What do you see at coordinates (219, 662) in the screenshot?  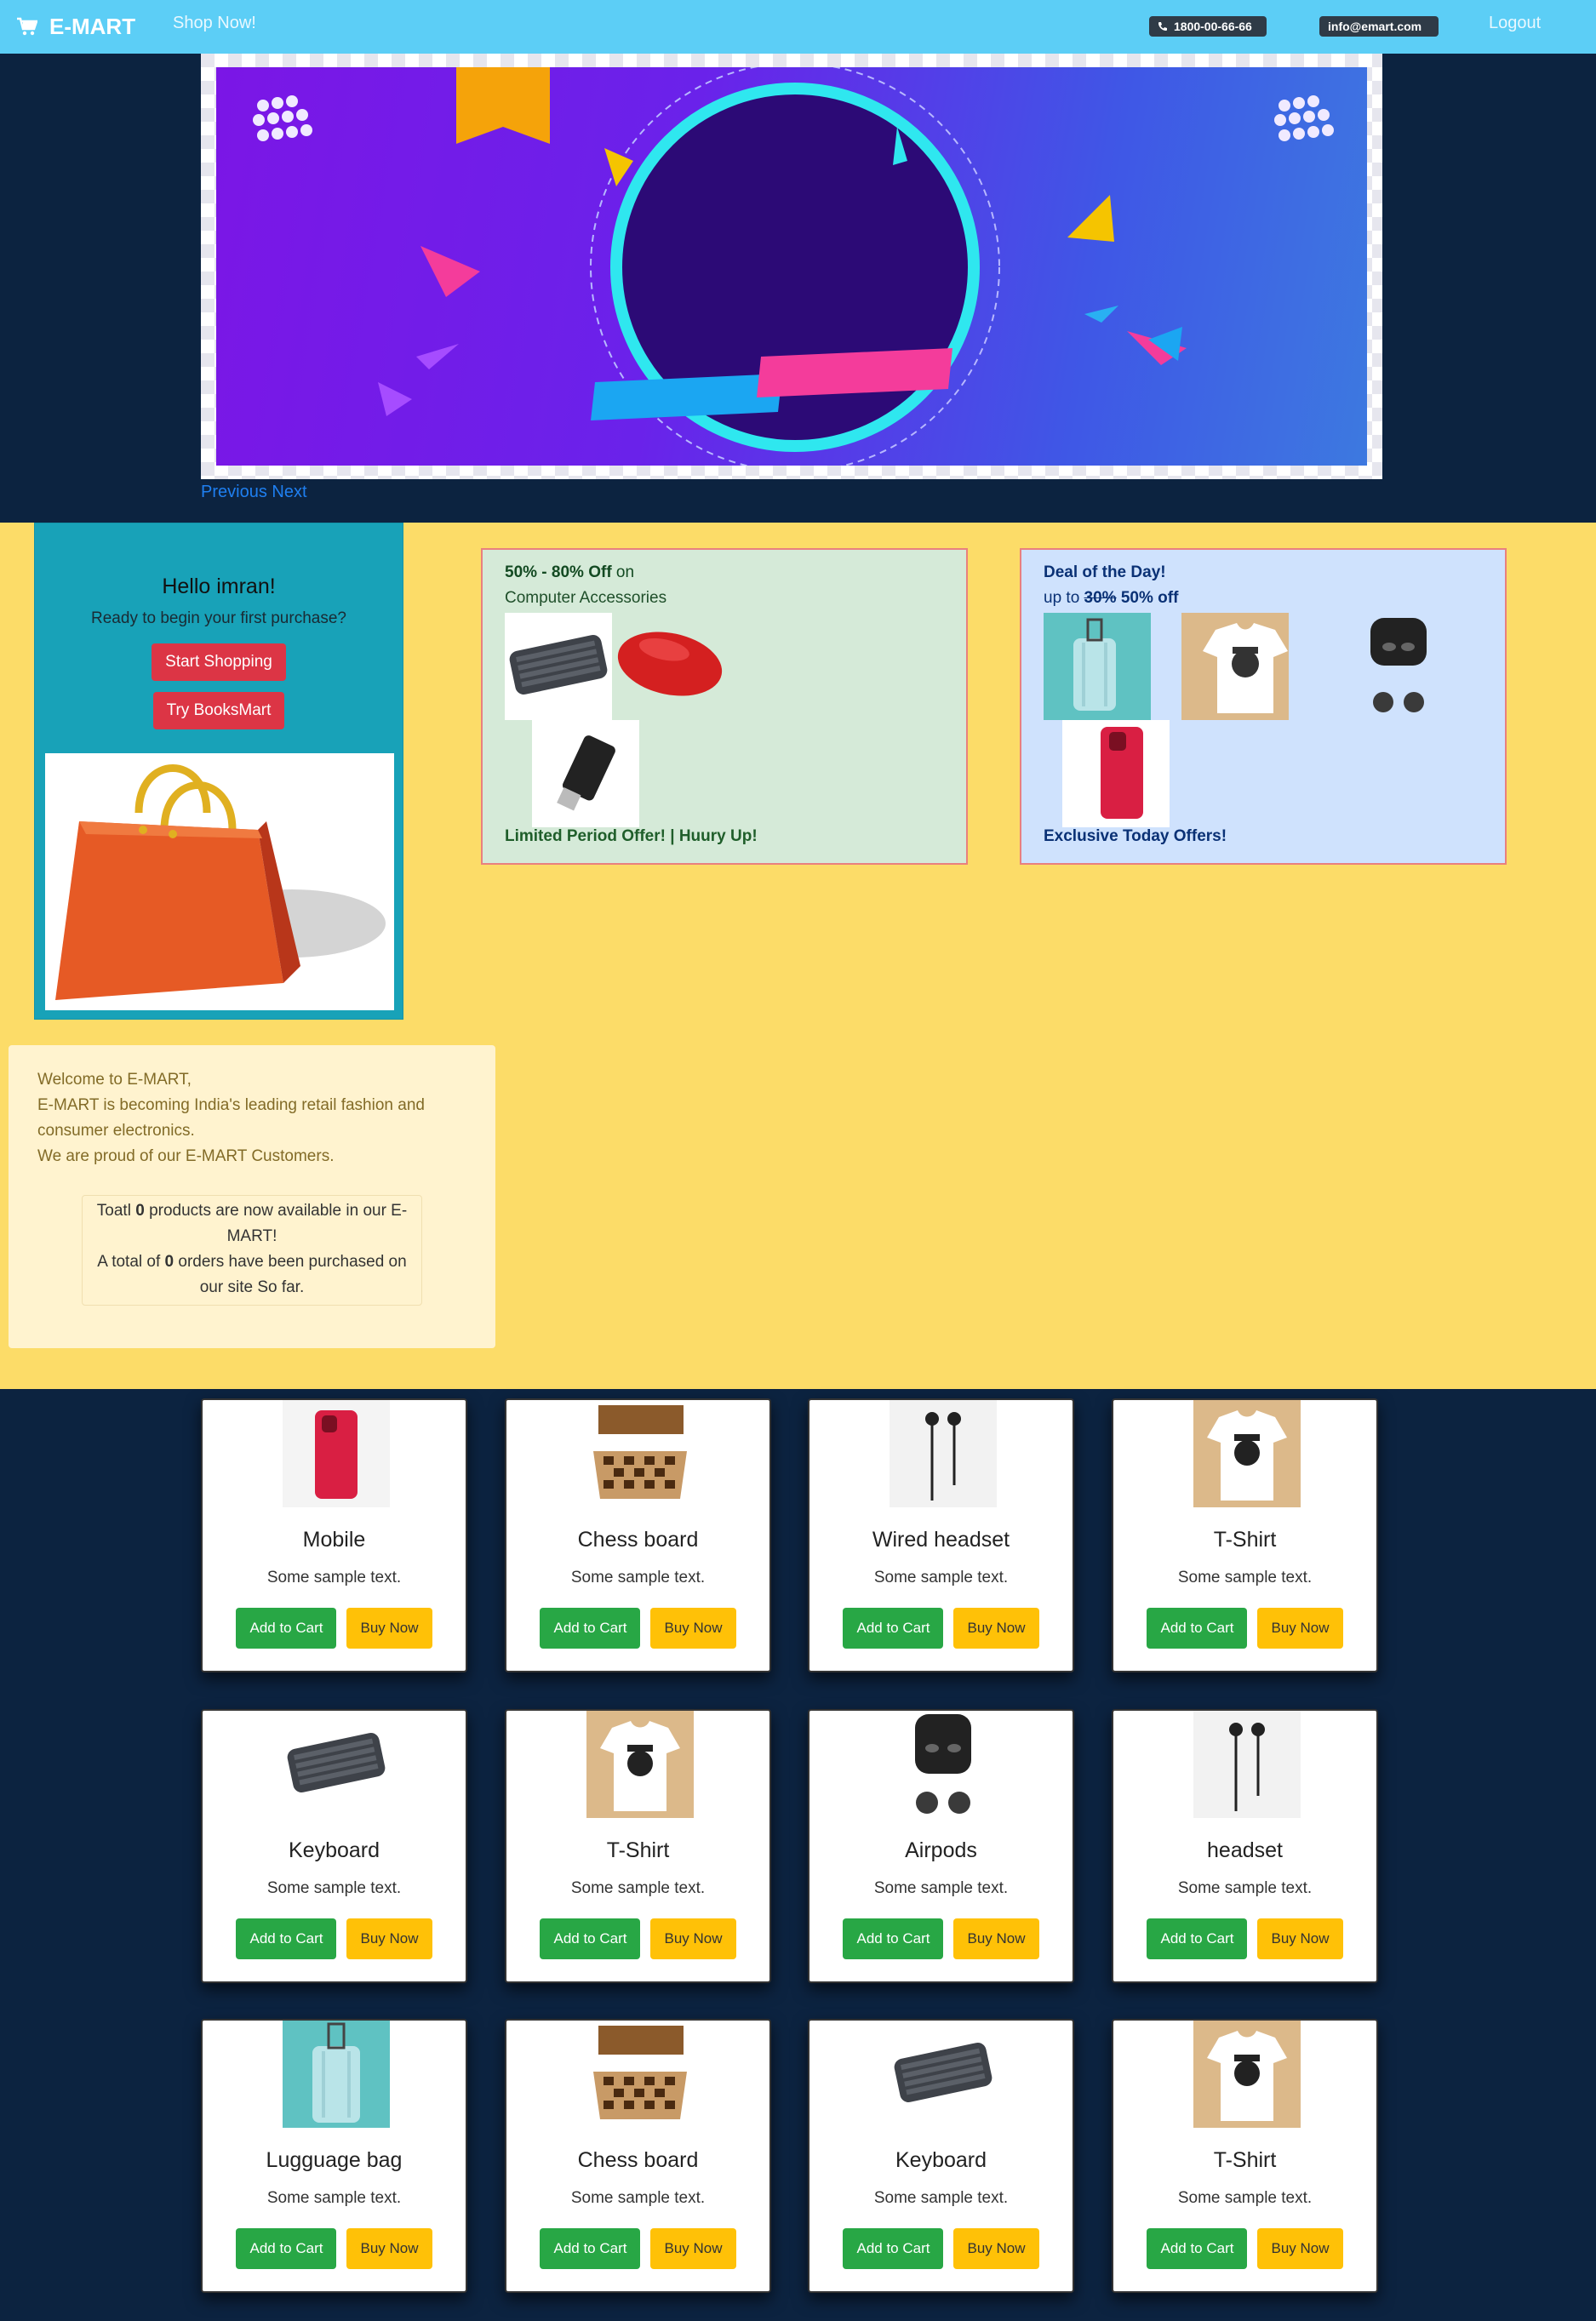 I see `start-shopping-button: Start Shopping` at bounding box center [219, 662].